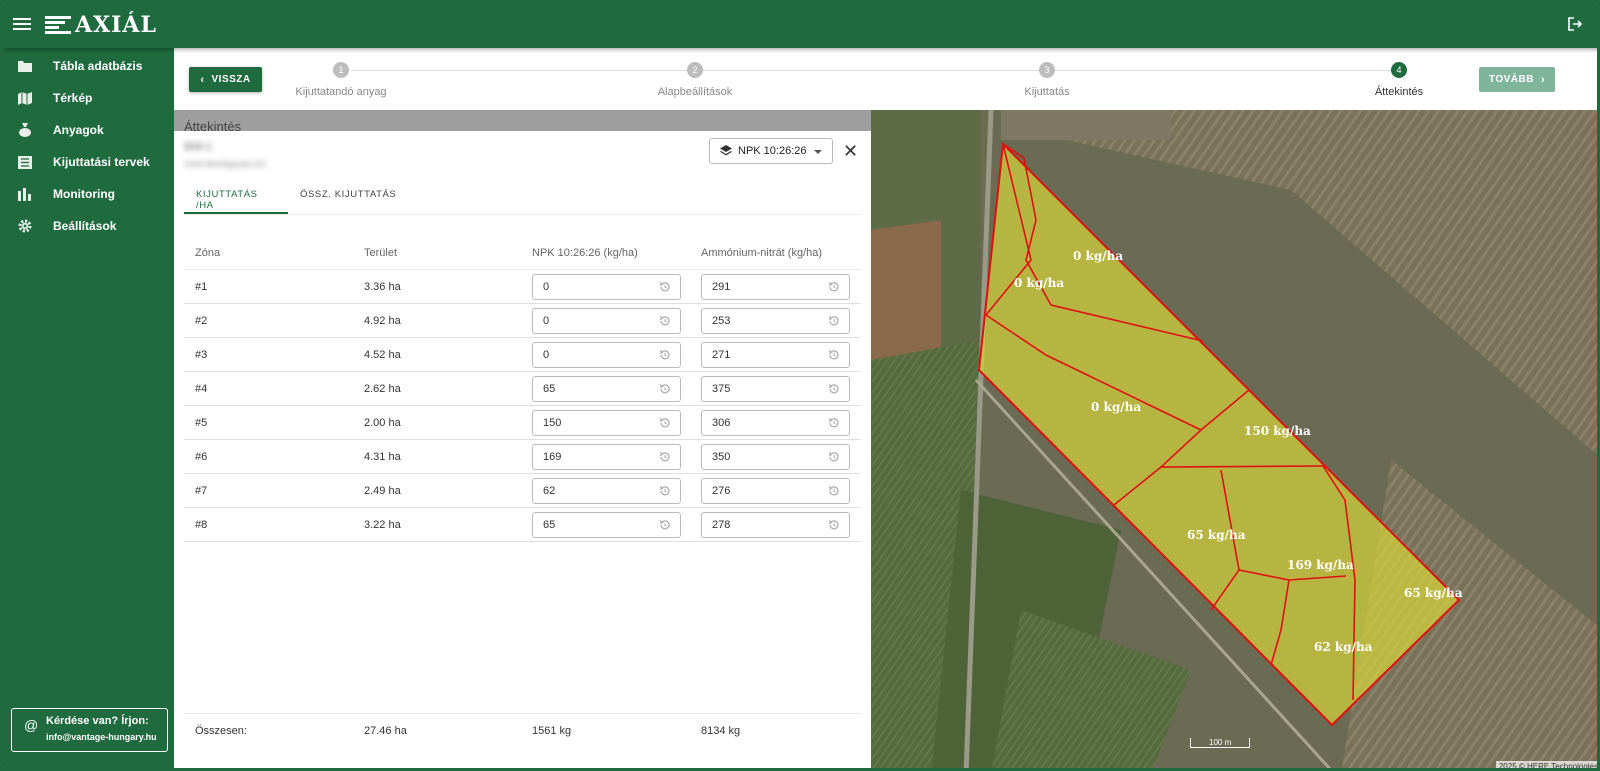 The image size is (1600, 771). Describe the element at coordinates (25, 98) in the screenshot. I see `map-icon` at that location.